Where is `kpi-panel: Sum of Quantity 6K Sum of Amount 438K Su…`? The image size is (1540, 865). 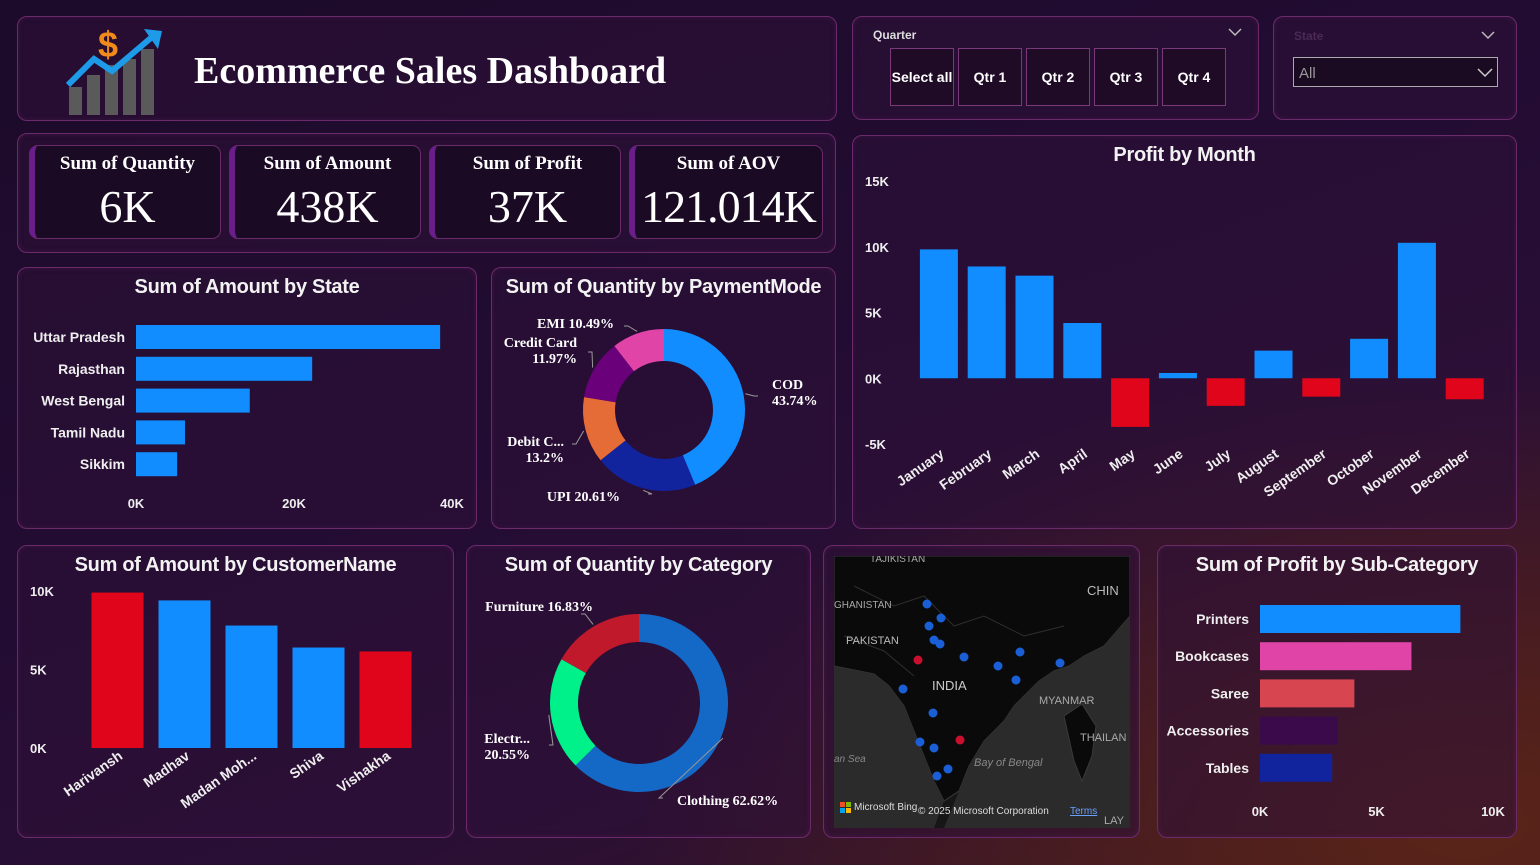 kpi-panel: Sum of Quantity 6K Sum of Amount 438K Su… is located at coordinates (426, 193).